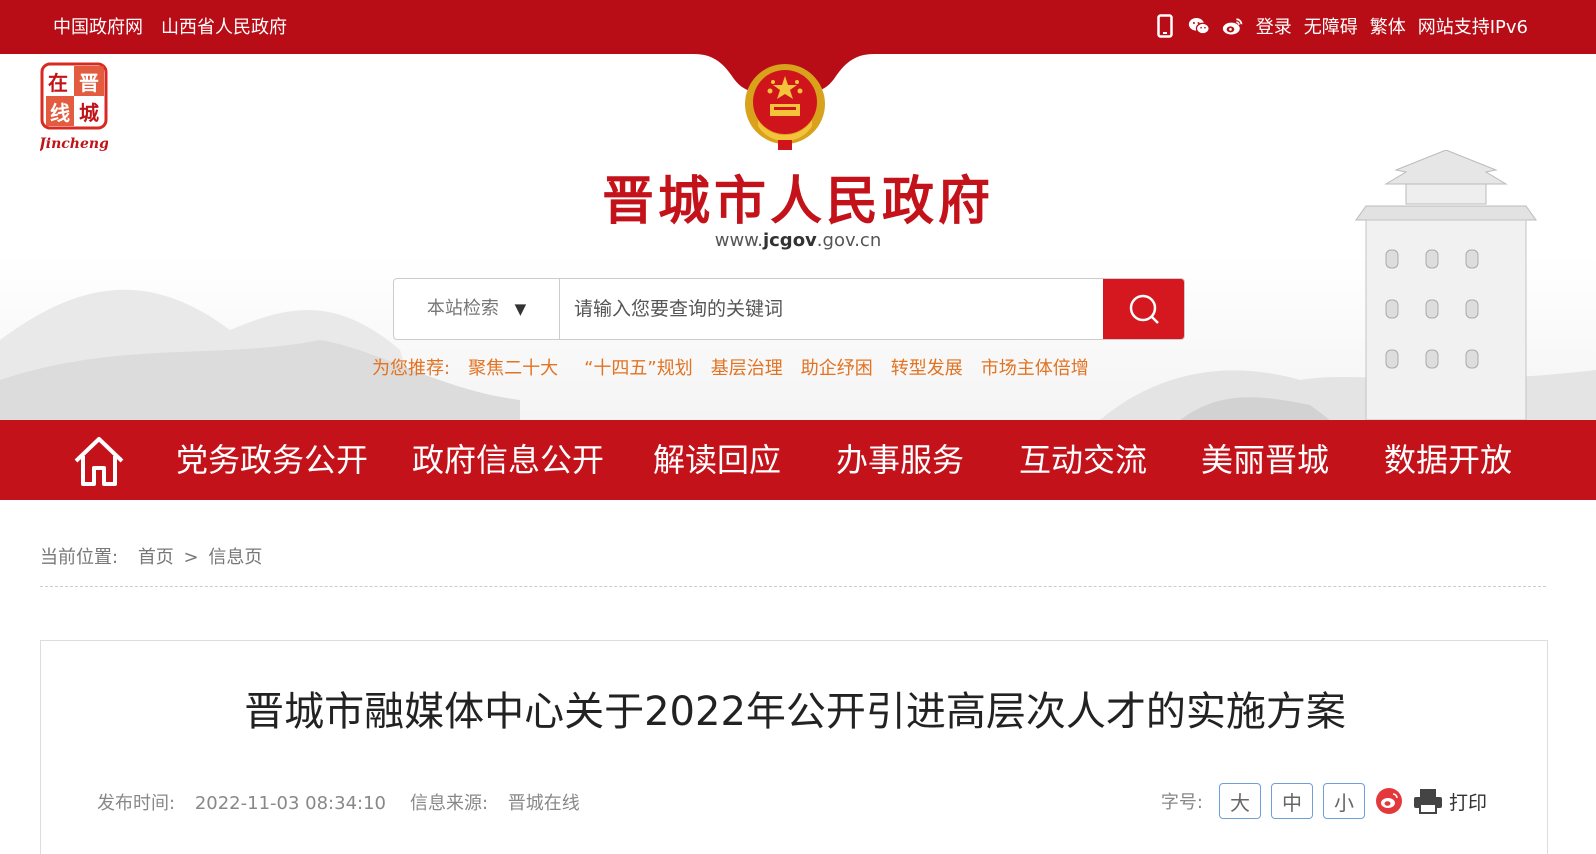 The width and height of the screenshot is (1596, 854). What do you see at coordinates (900, 460) in the screenshot?
I see `nav-item-services: 办事服务` at bounding box center [900, 460].